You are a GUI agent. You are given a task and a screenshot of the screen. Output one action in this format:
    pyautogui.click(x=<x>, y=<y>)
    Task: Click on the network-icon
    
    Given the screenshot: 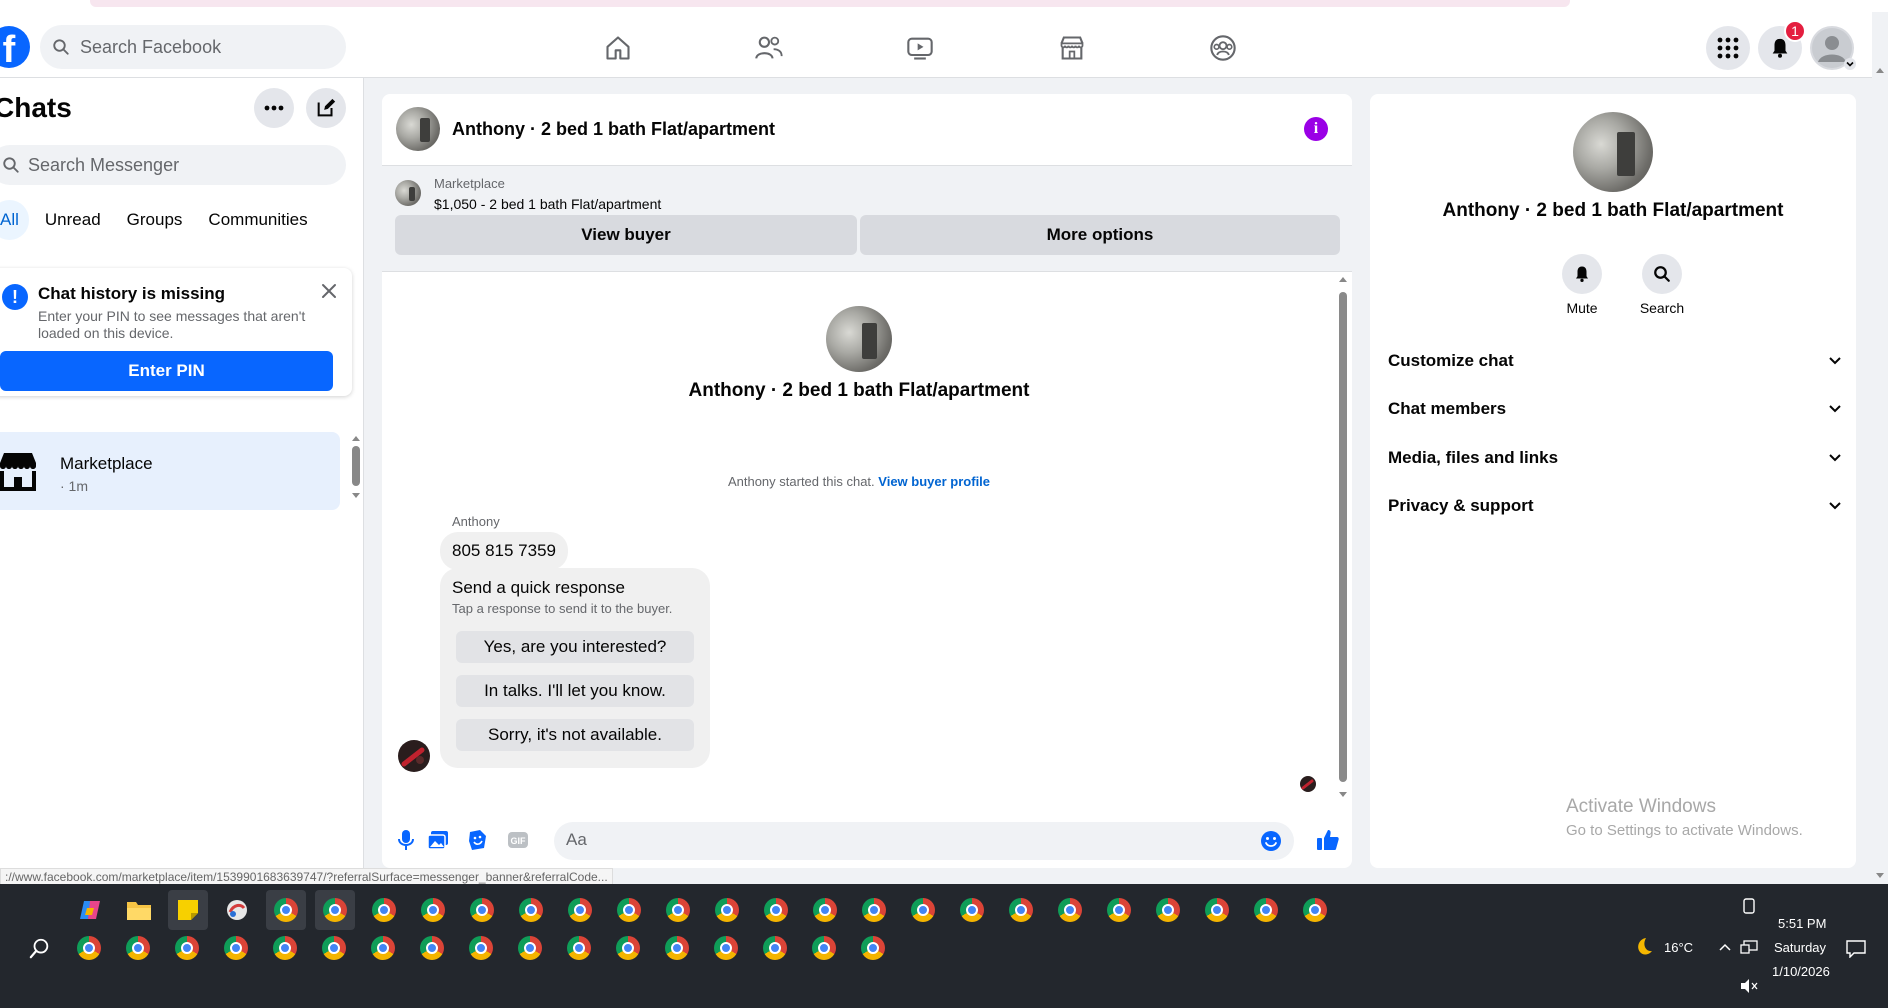 What is the action you would take?
    pyautogui.click(x=1749, y=948)
    